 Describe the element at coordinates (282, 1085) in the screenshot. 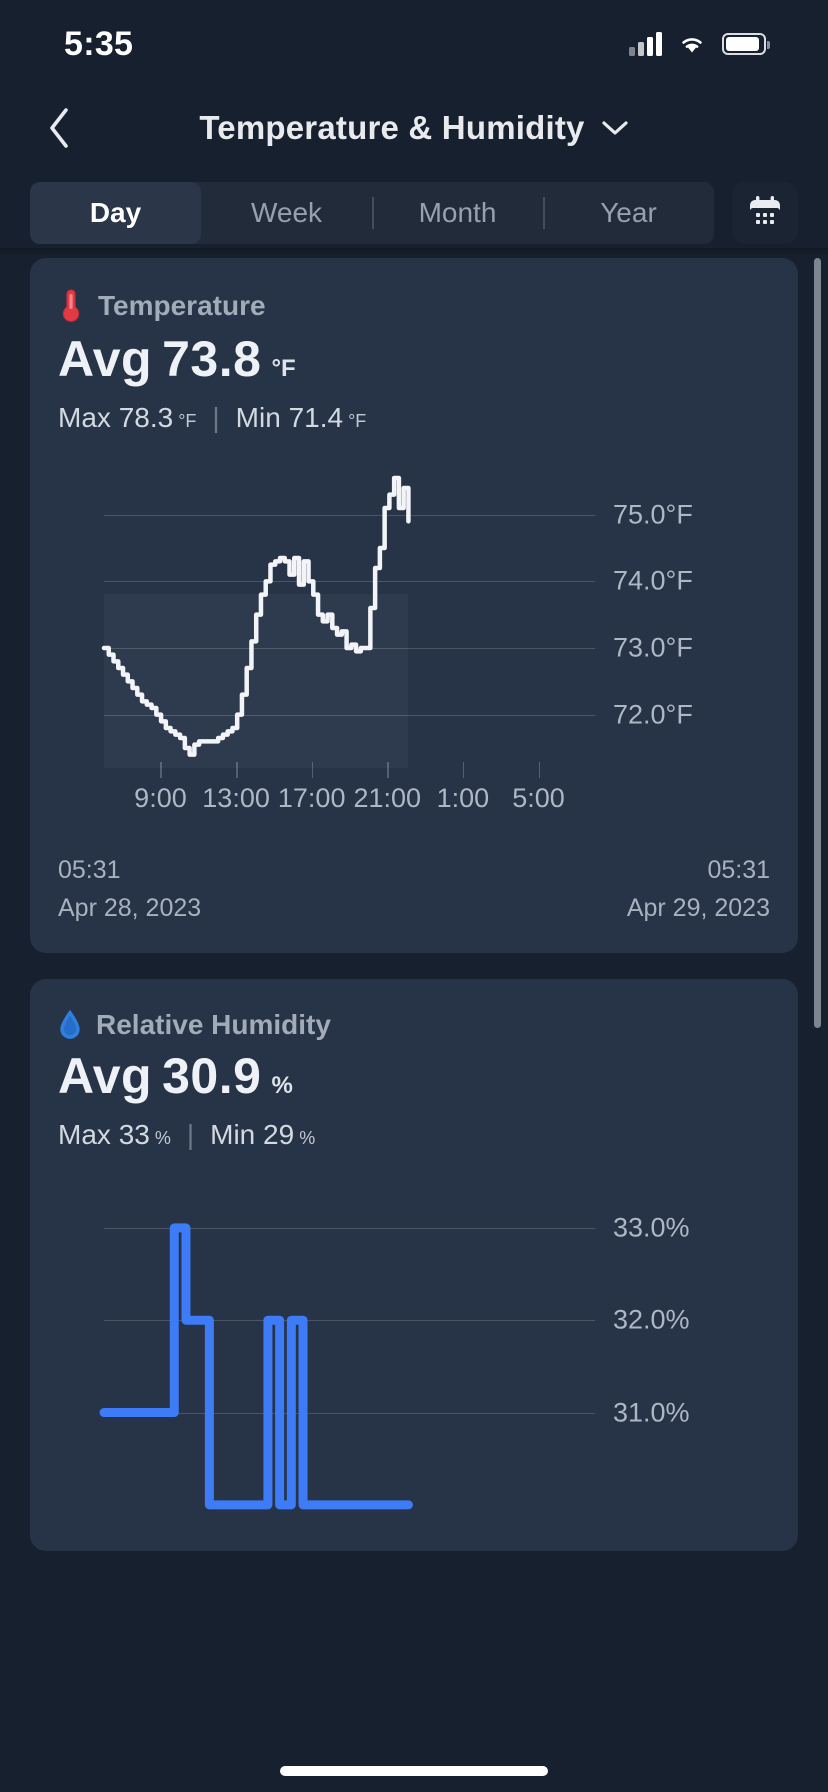

I see `avg-unit: %` at that location.